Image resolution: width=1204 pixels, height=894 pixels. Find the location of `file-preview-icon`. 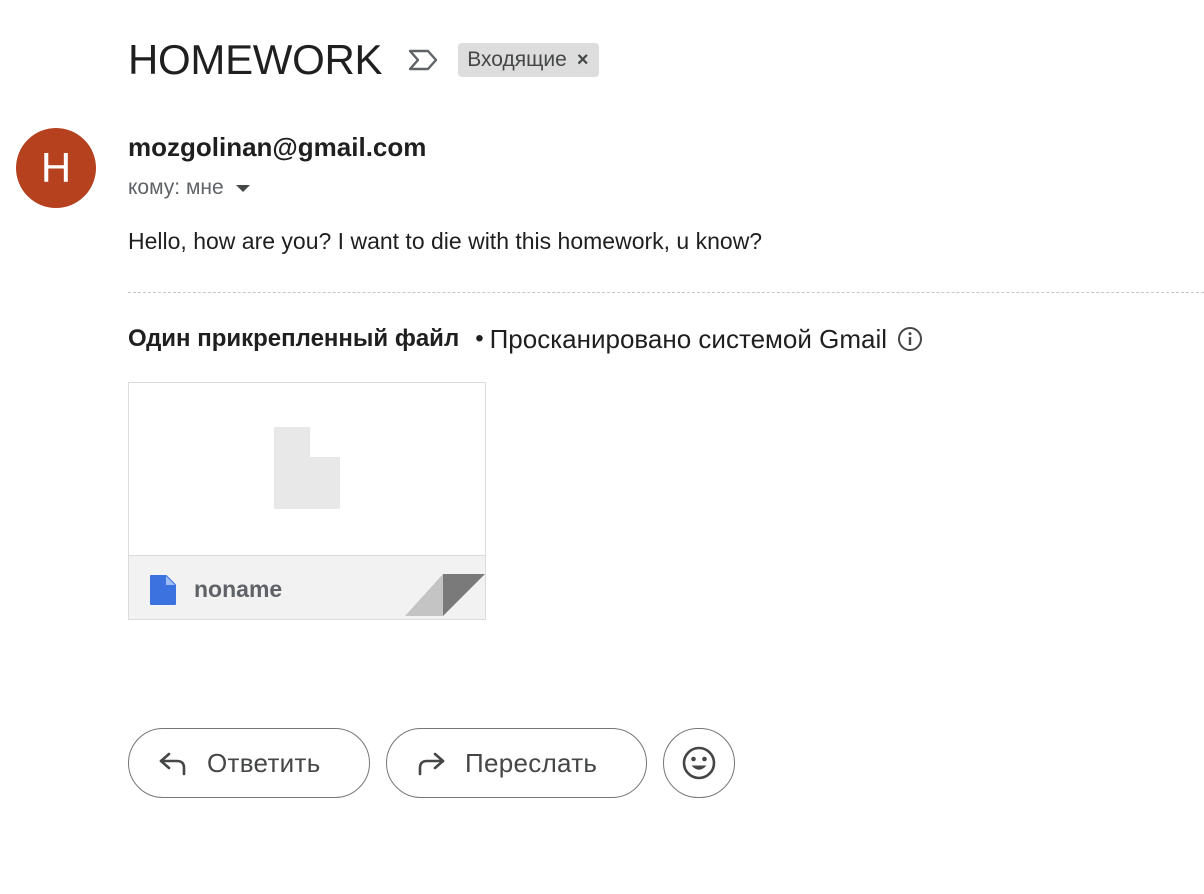

file-preview-icon is located at coordinates (307, 468).